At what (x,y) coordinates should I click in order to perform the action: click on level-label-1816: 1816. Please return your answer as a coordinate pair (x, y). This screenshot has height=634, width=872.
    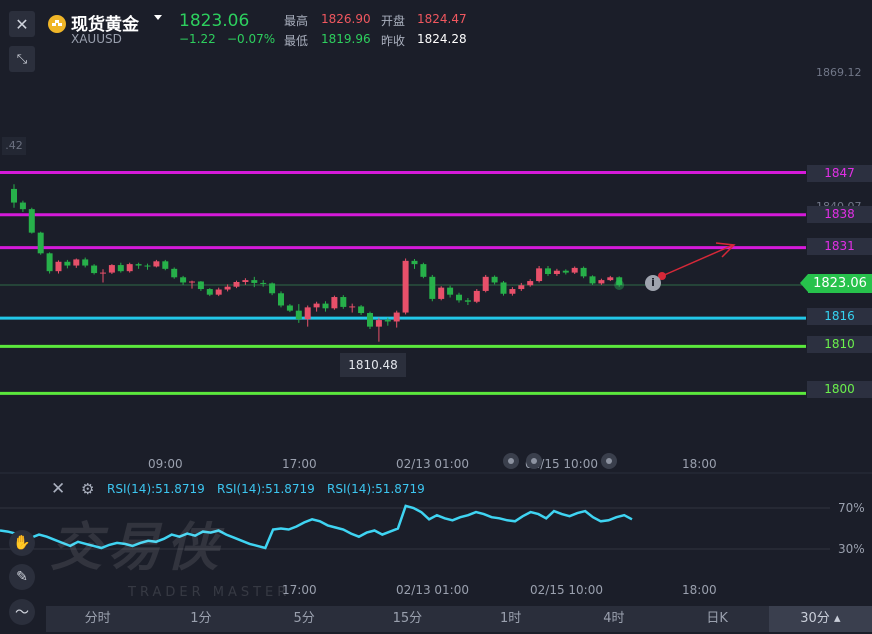
    Looking at the image, I should click on (839, 316).